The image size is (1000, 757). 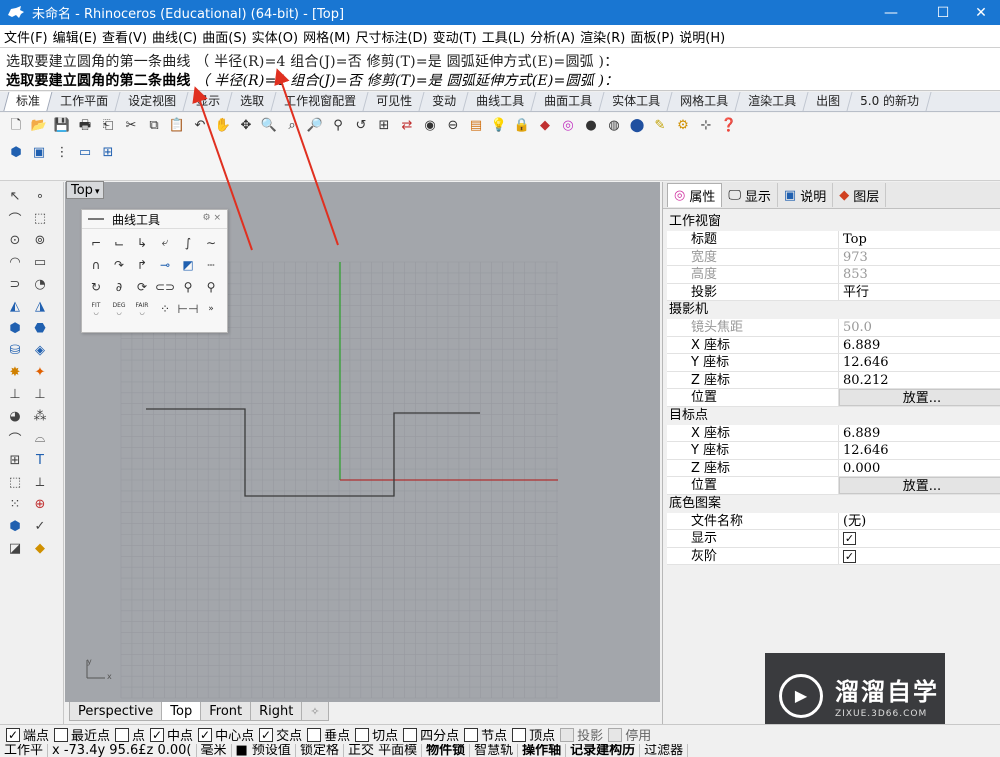 What do you see at coordinates (119, 308) in the screenshot?
I see `degree-curve-icon: DEG ◡` at bounding box center [119, 308].